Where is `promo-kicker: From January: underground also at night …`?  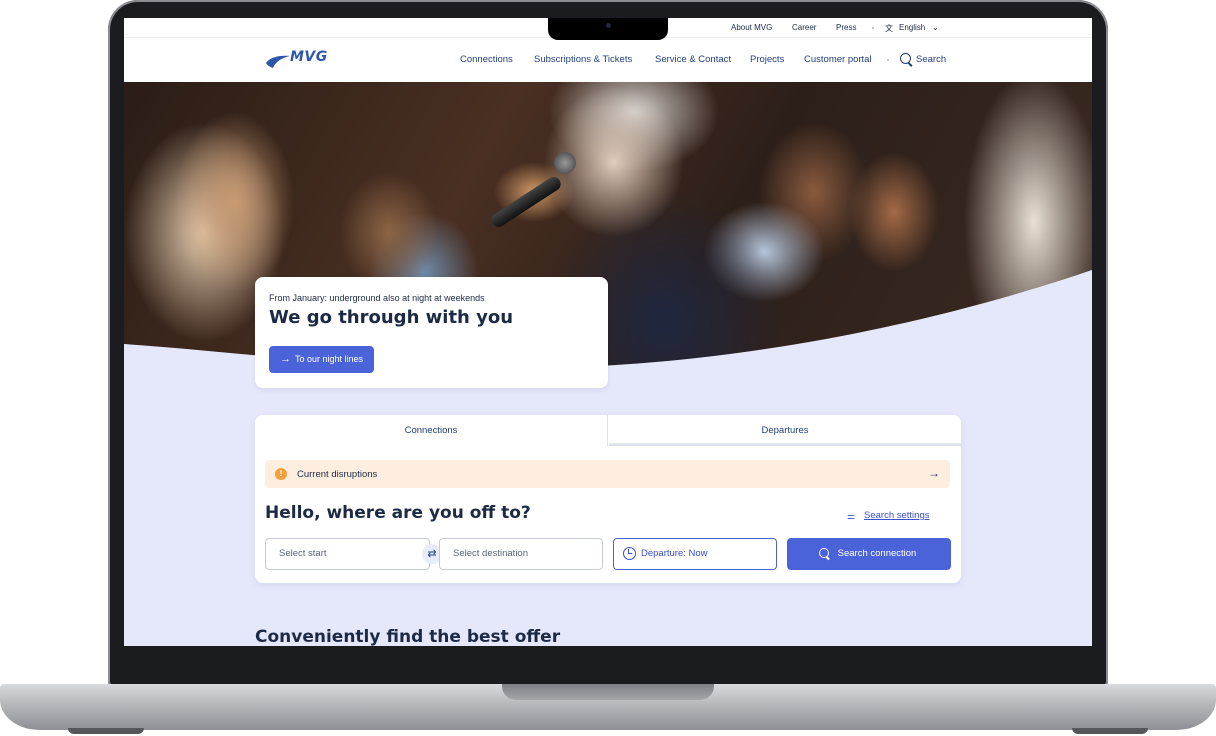
promo-kicker: From January: underground also at night … is located at coordinates (377, 298).